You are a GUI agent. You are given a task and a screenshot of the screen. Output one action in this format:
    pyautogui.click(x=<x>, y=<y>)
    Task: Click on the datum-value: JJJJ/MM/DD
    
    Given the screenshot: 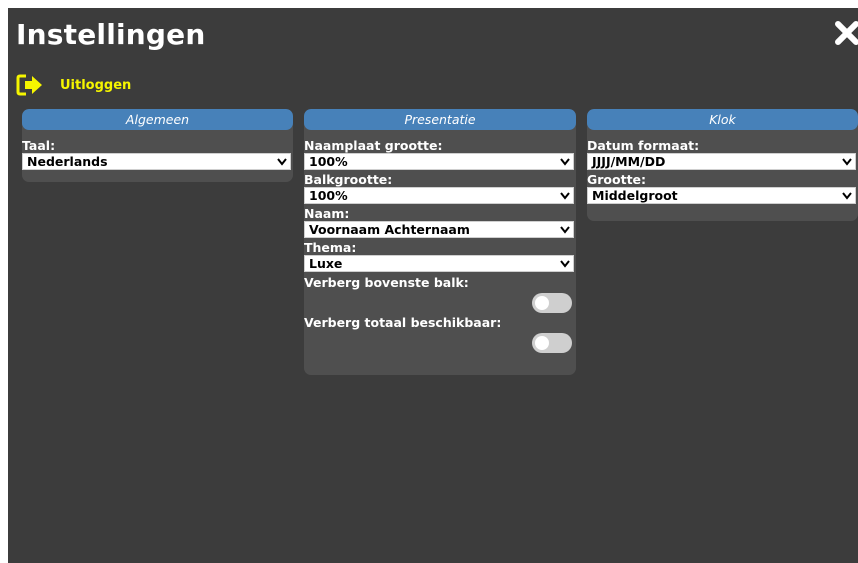 What is the action you would take?
    pyautogui.click(x=629, y=161)
    